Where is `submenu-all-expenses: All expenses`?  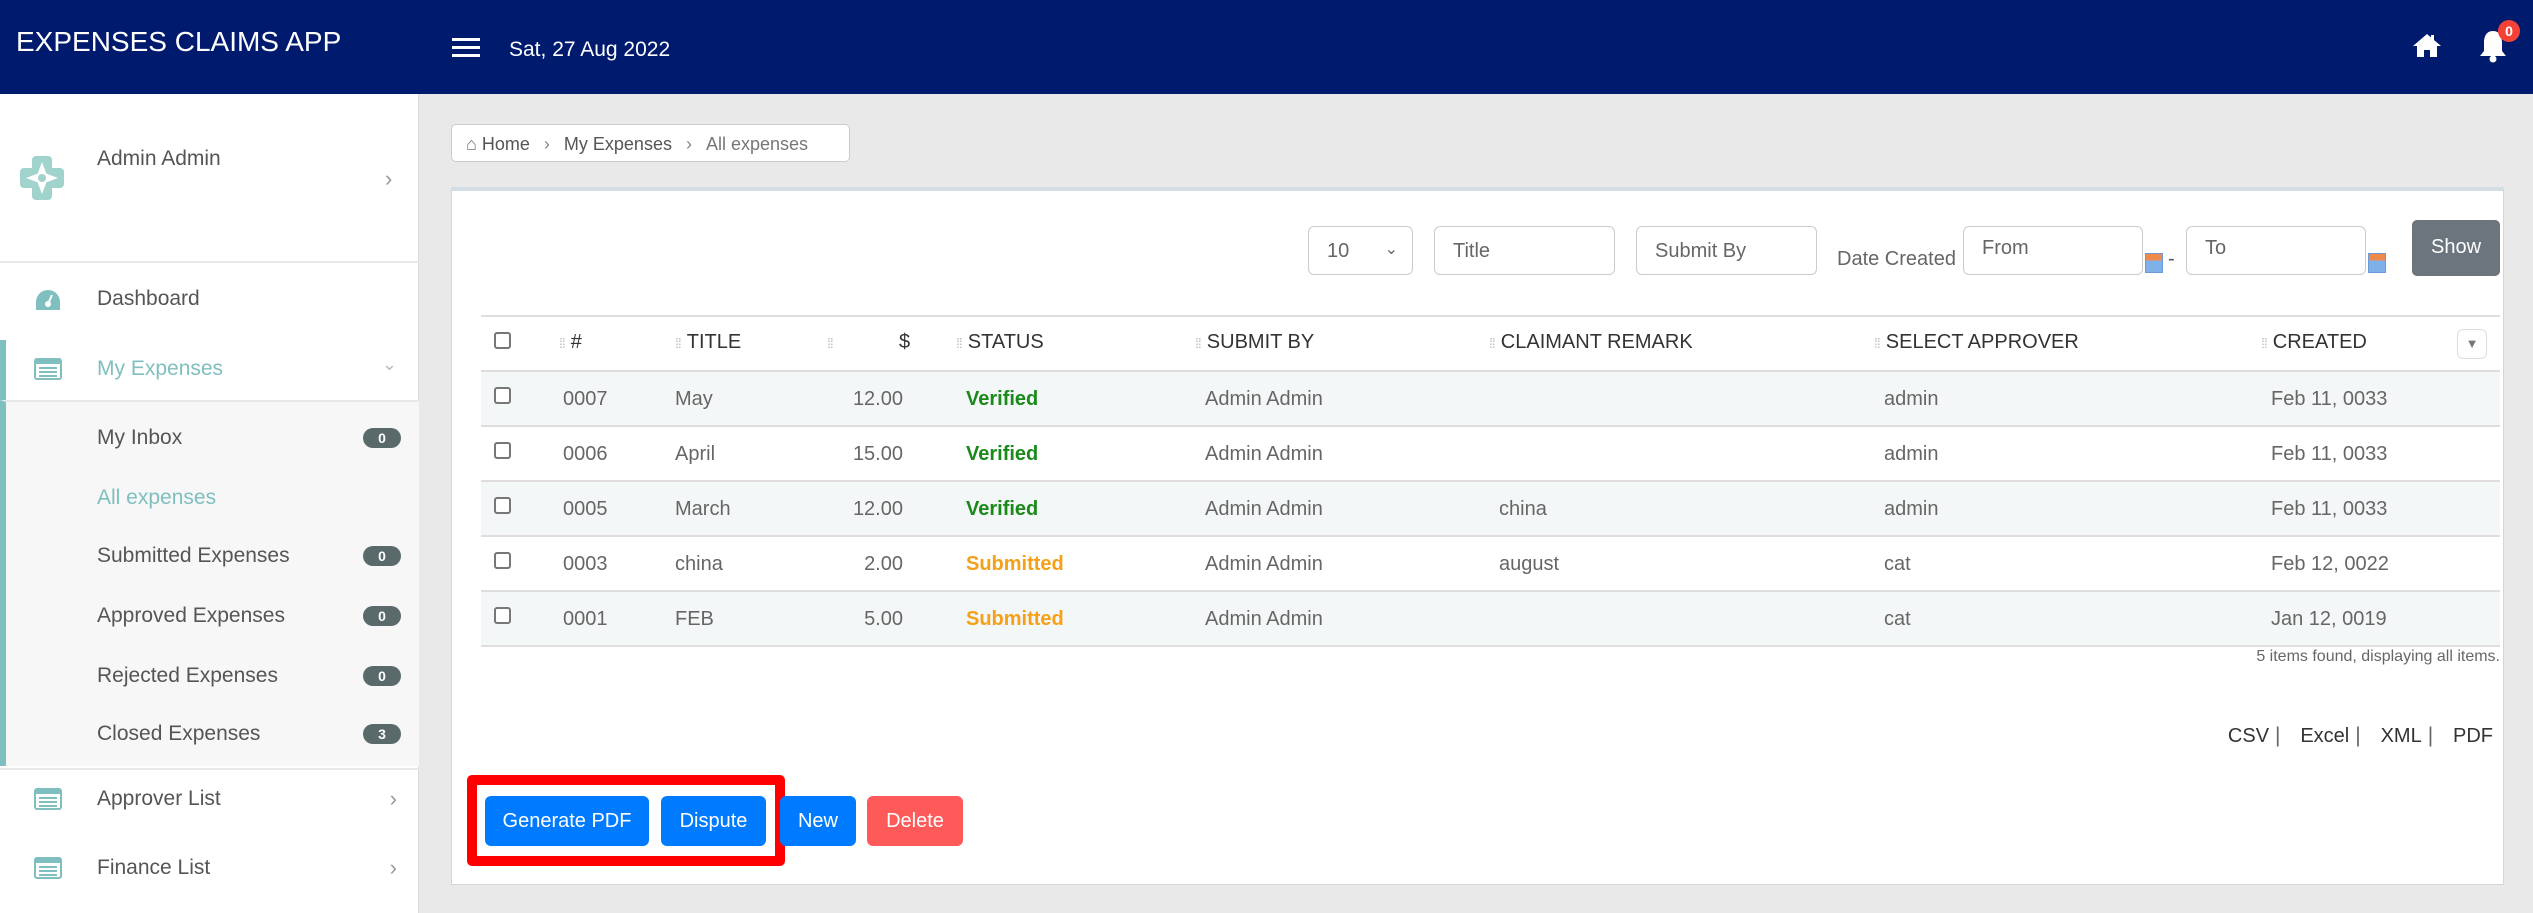
submenu-all-expenses: All expenses is located at coordinates (156, 498).